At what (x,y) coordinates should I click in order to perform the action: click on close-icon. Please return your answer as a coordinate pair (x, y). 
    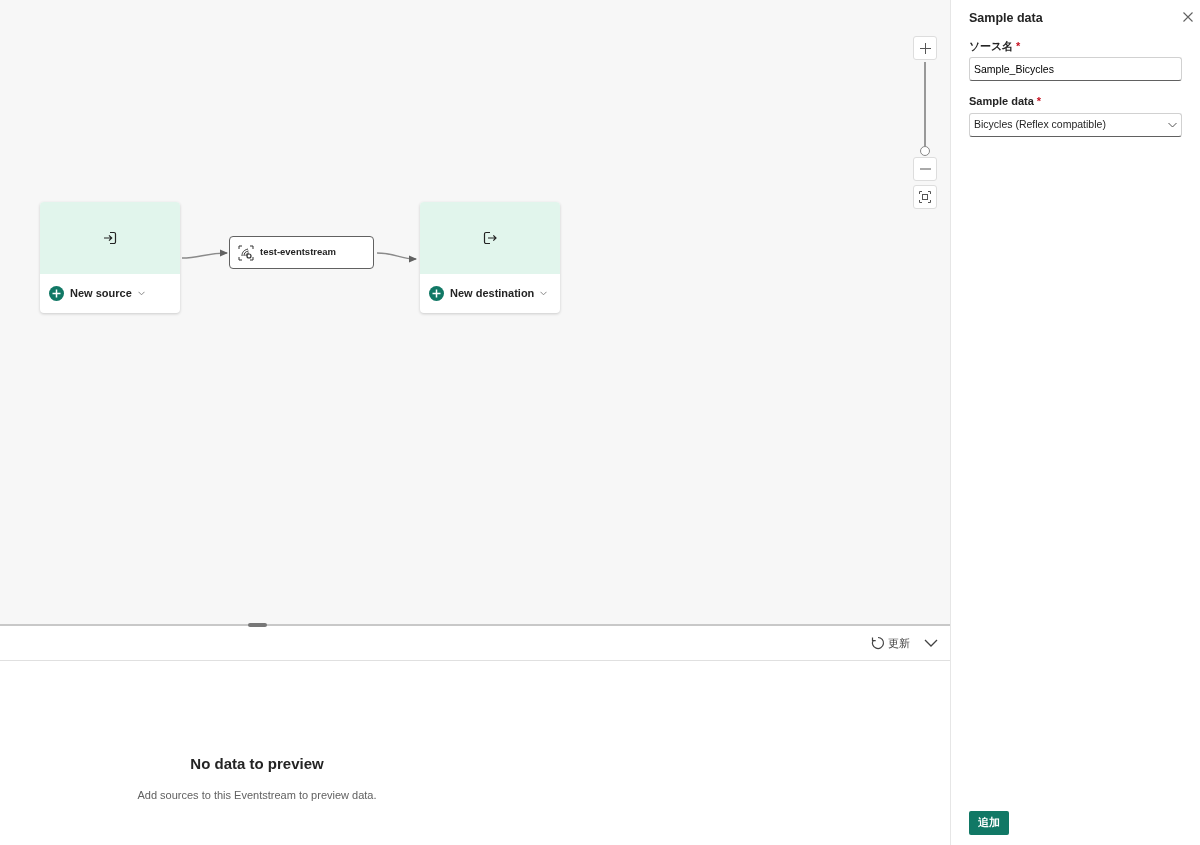
    Looking at the image, I should click on (1188, 16).